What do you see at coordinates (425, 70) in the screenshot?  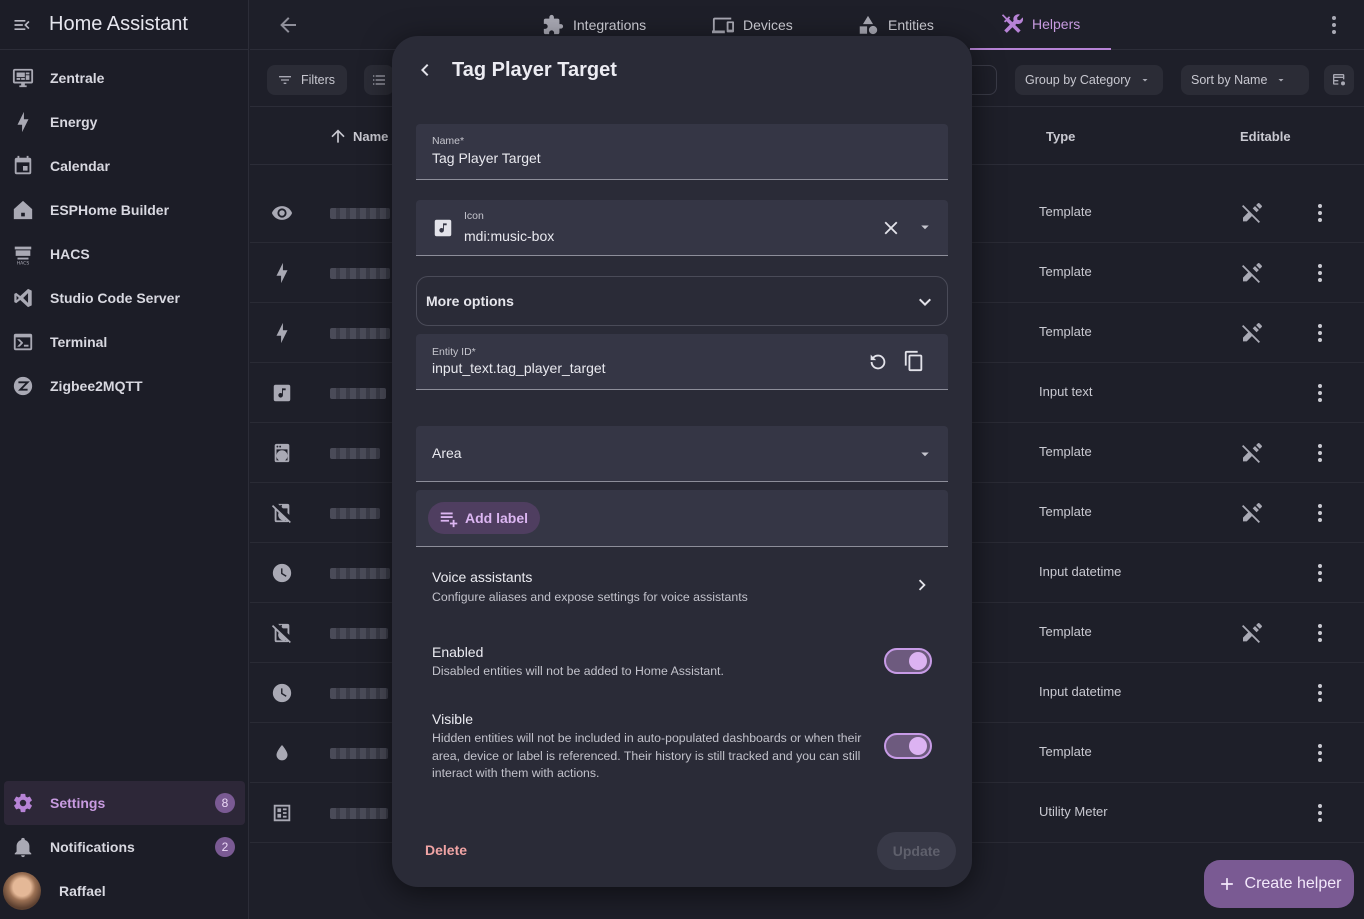 I see `chevron-left-icon` at bounding box center [425, 70].